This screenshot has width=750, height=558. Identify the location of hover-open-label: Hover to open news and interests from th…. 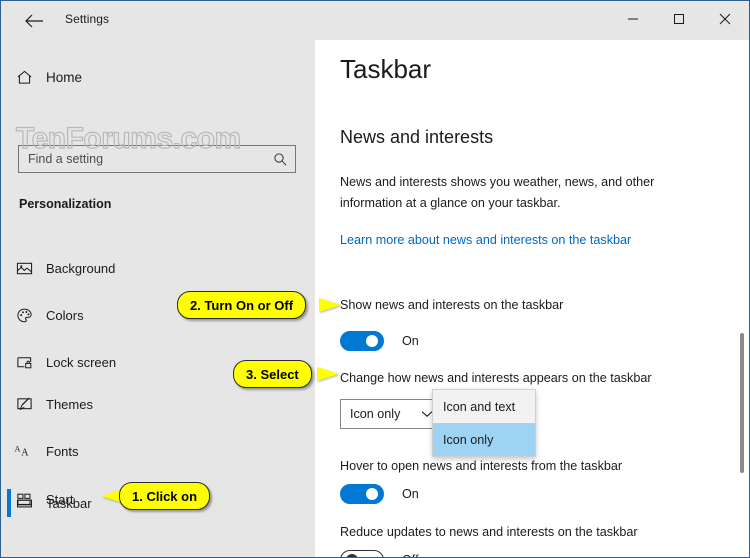
(481, 466).